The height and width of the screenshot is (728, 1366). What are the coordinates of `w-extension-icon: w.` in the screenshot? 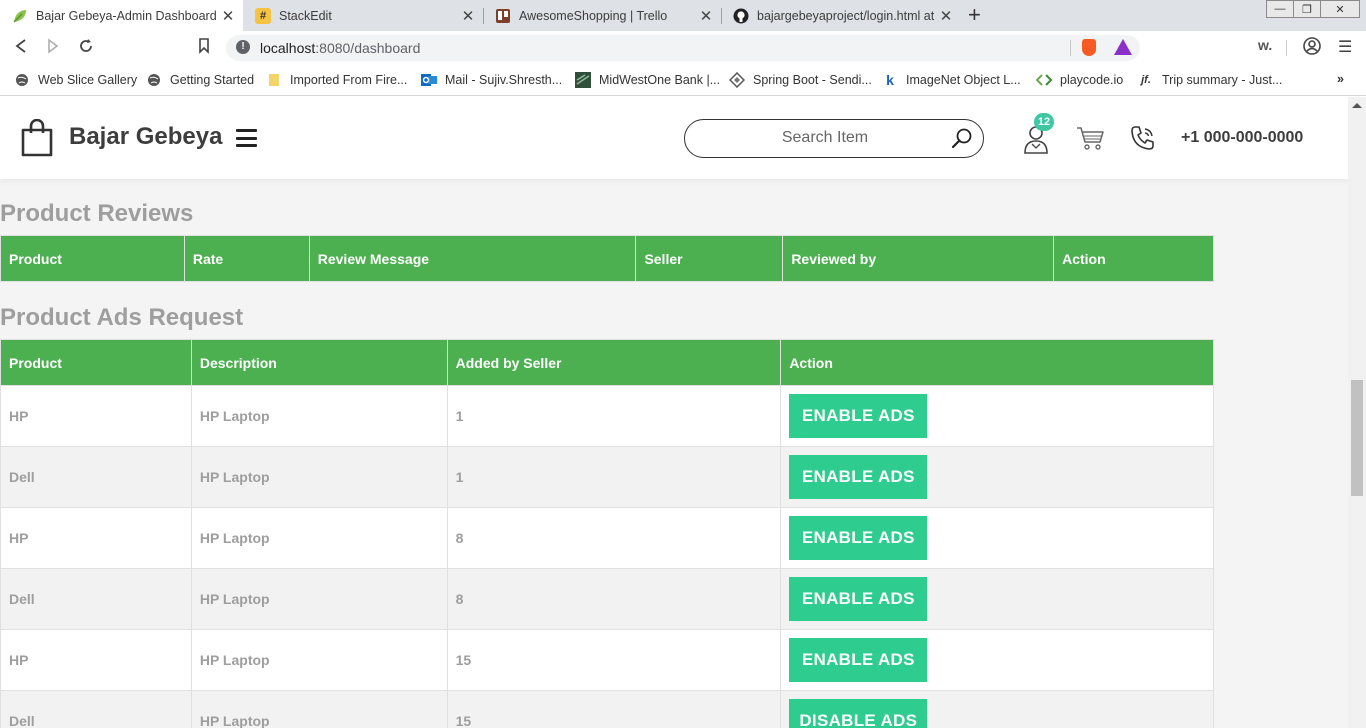 It's located at (1265, 45).